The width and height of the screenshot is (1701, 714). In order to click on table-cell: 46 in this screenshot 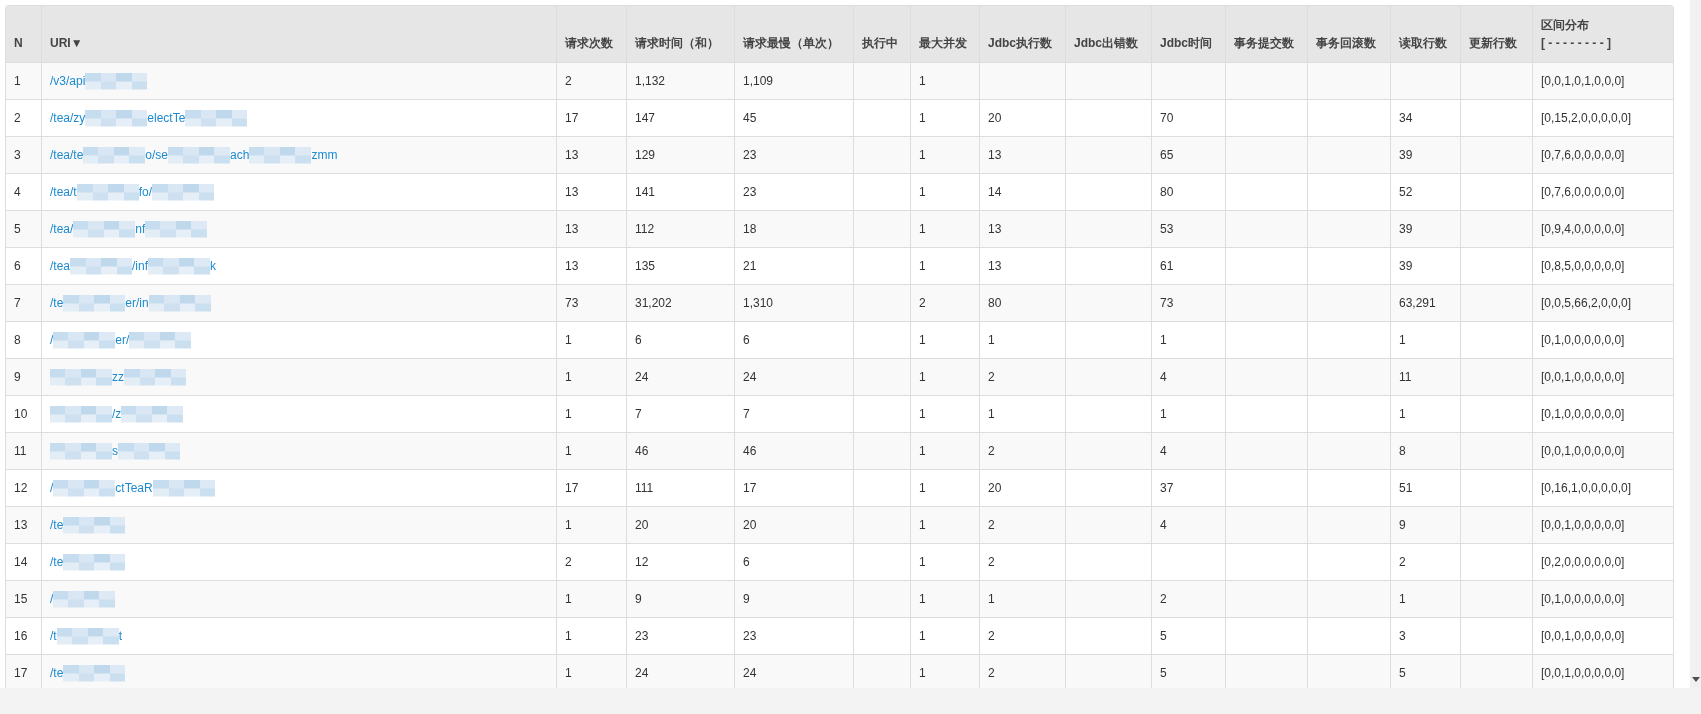, I will do `click(750, 451)`.